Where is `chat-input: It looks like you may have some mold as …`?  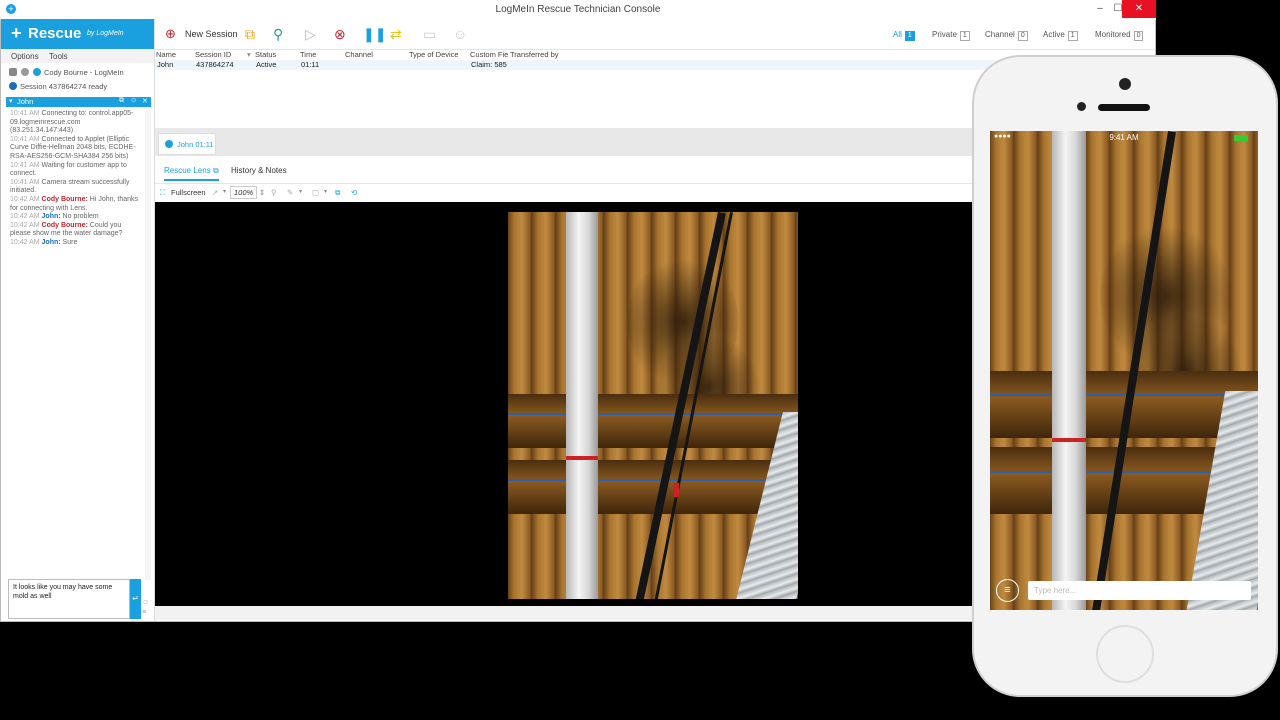 chat-input: It looks like you may have some mold as … is located at coordinates (69, 599).